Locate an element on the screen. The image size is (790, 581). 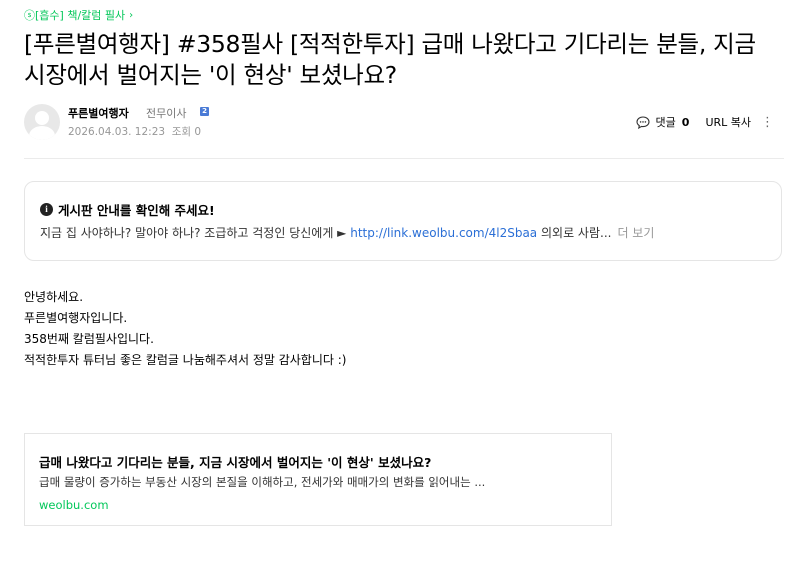
post-meta: 2026.04.03. 12:23 조회 0 is located at coordinates (134, 131).